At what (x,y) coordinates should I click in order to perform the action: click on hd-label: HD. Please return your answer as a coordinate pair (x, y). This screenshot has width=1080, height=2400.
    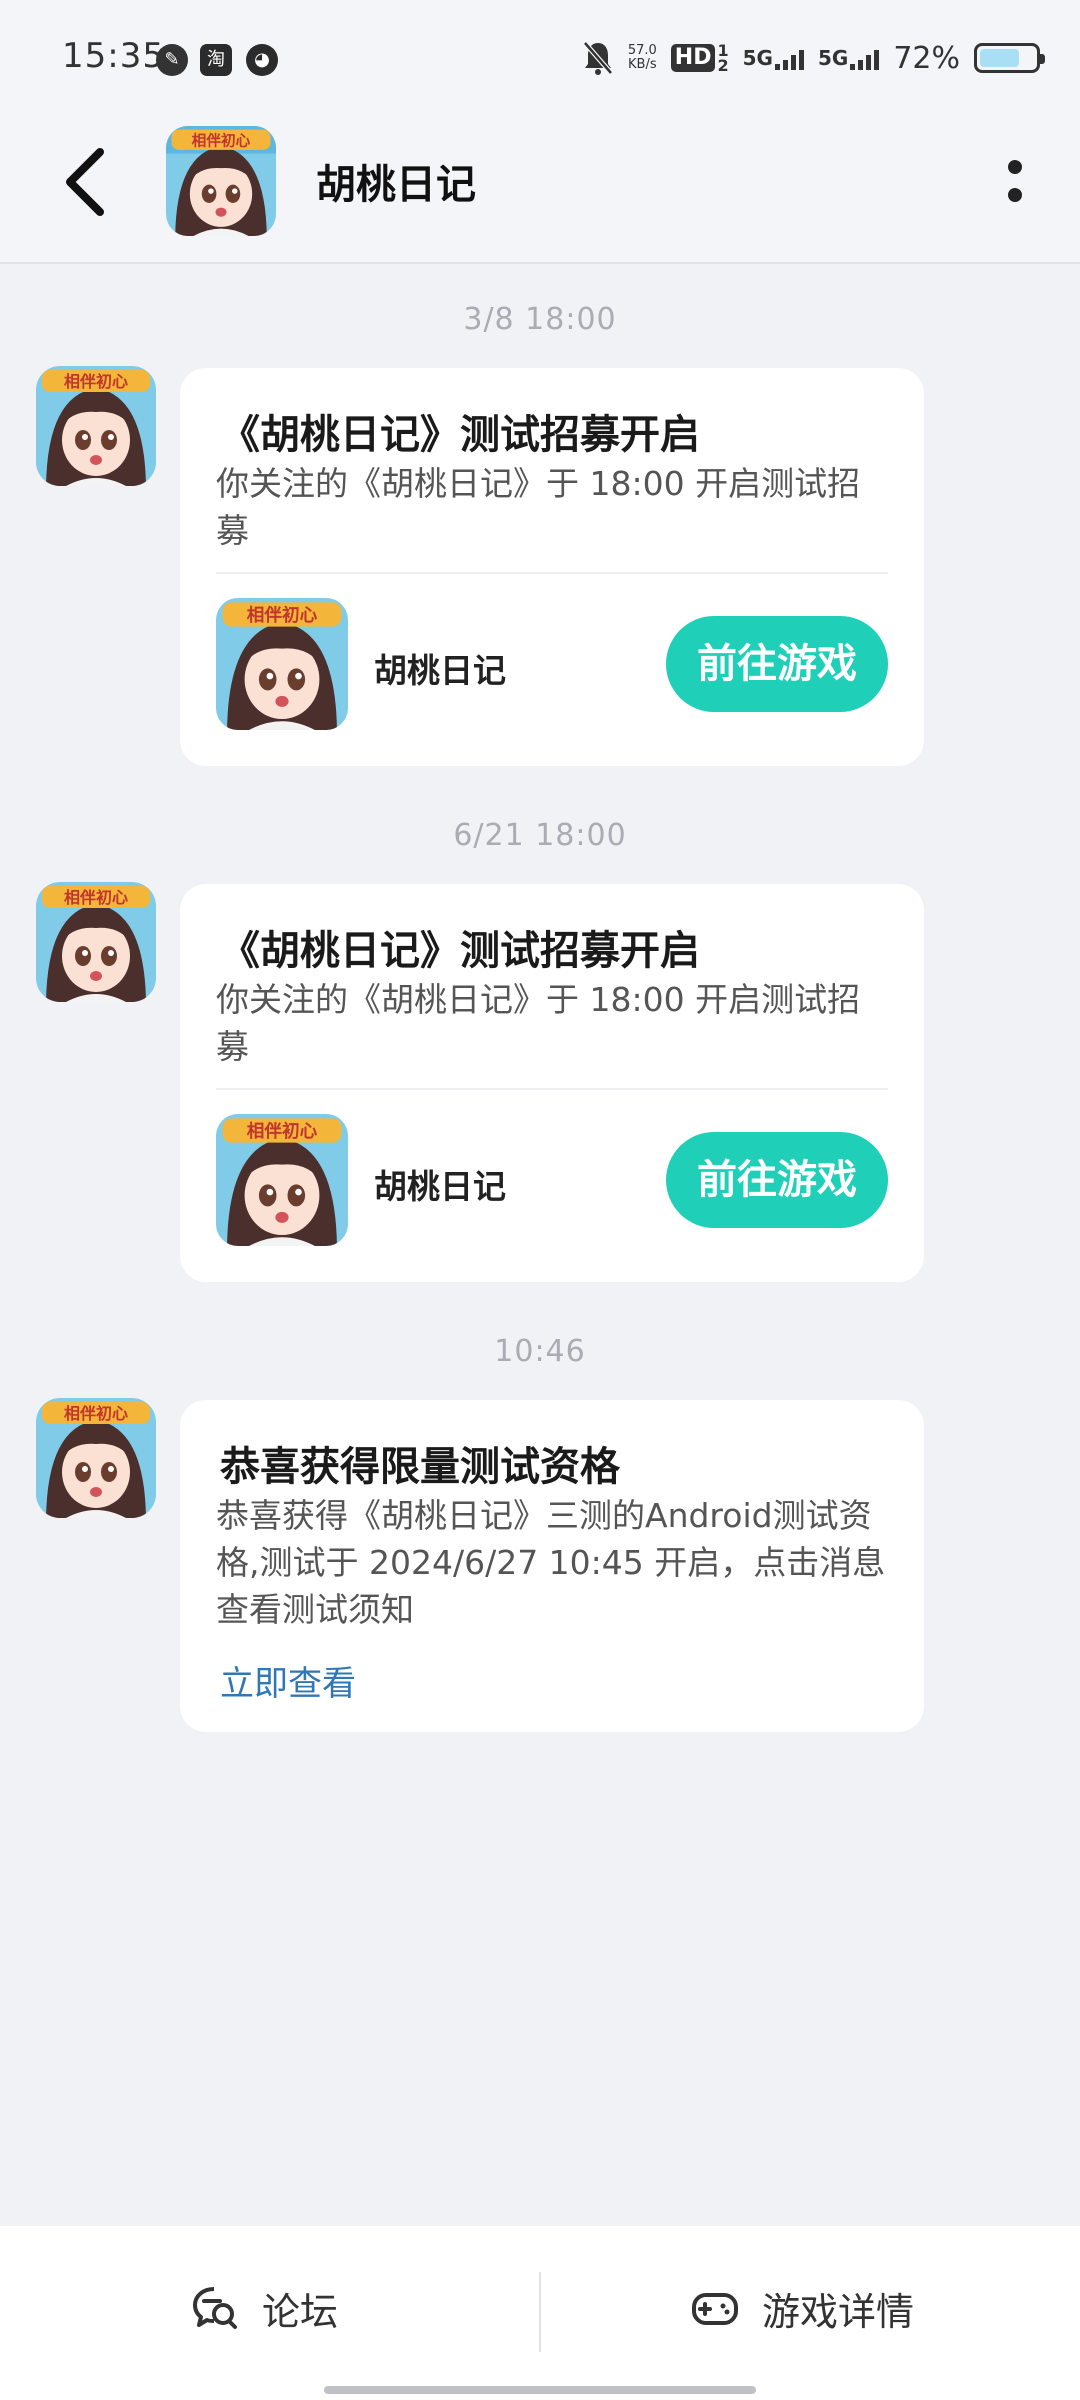
    Looking at the image, I should click on (693, 58).